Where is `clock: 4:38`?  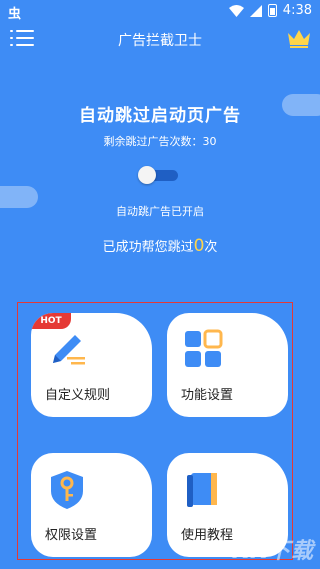 clock: 4:38 is located at coordinates (297, 10).